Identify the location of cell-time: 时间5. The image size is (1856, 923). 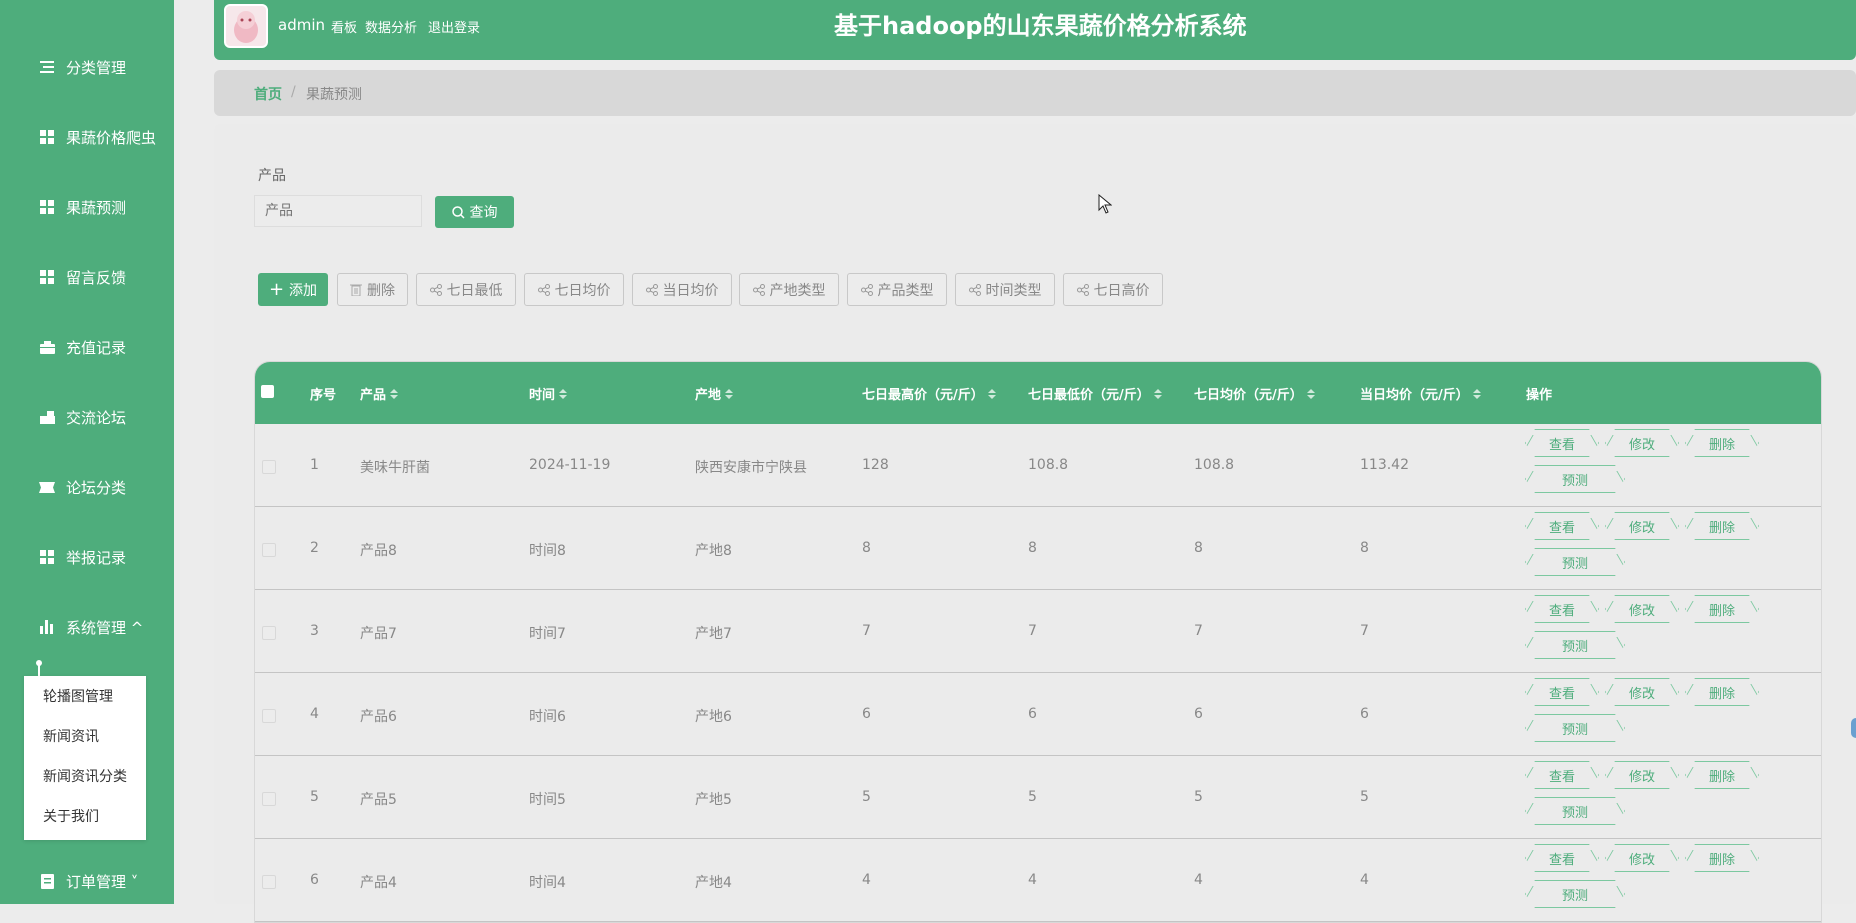
(547, 800).